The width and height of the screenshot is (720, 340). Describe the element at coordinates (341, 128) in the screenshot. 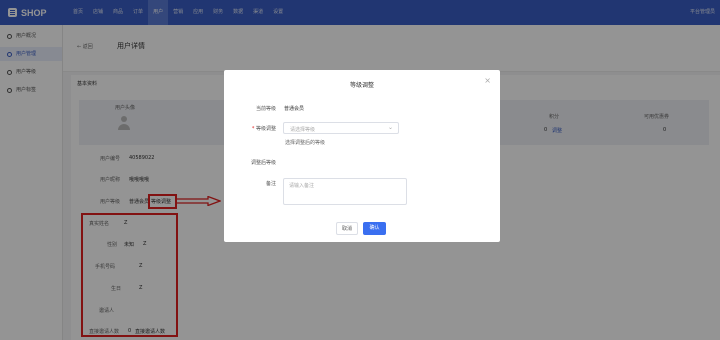

I see `level-select: 请选择等级 ⌄` at that location.